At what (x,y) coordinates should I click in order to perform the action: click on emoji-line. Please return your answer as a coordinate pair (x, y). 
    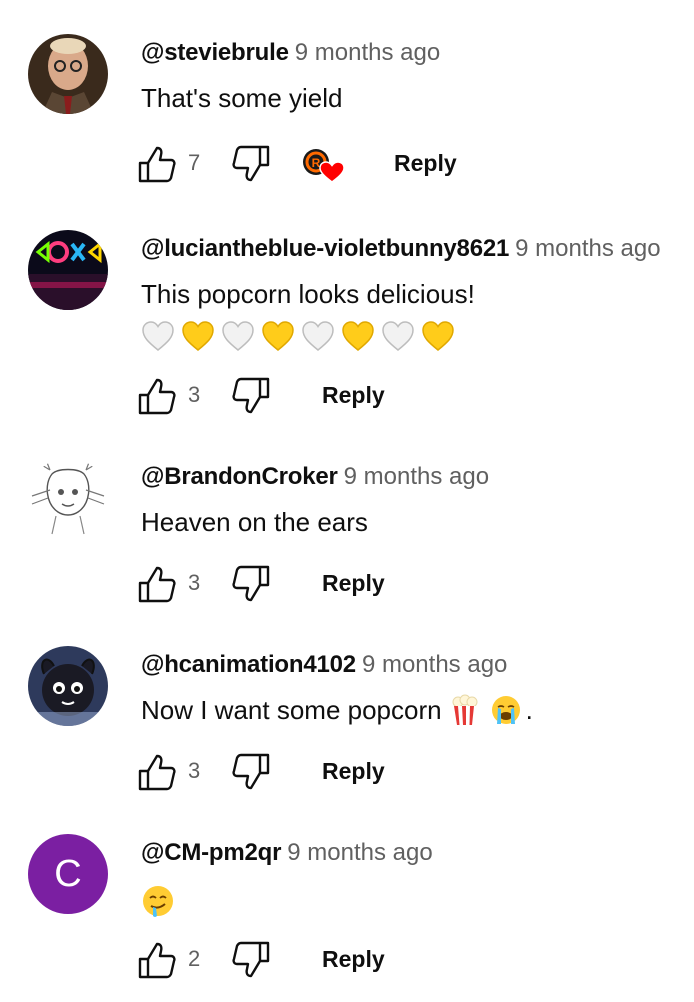
    Looking at the image, I should click on (298, 336).